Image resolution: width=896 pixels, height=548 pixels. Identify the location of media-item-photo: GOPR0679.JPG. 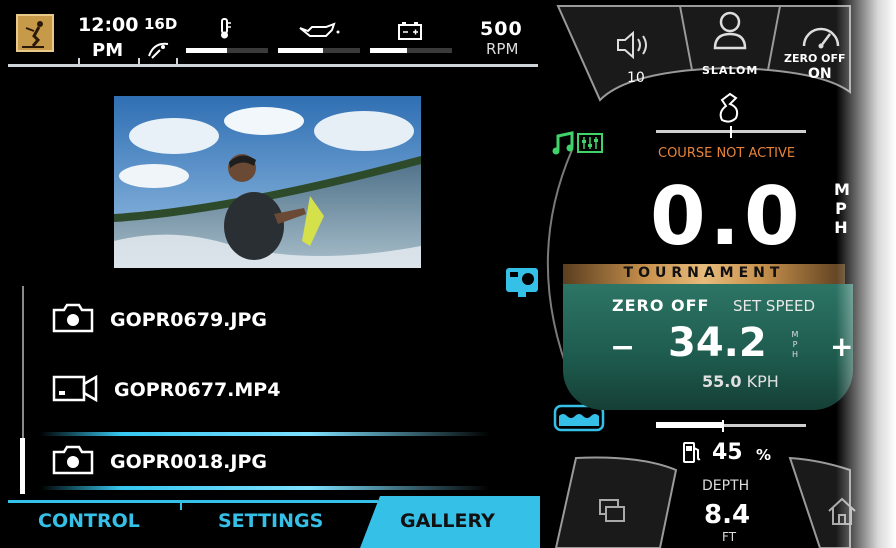
(159, 320).